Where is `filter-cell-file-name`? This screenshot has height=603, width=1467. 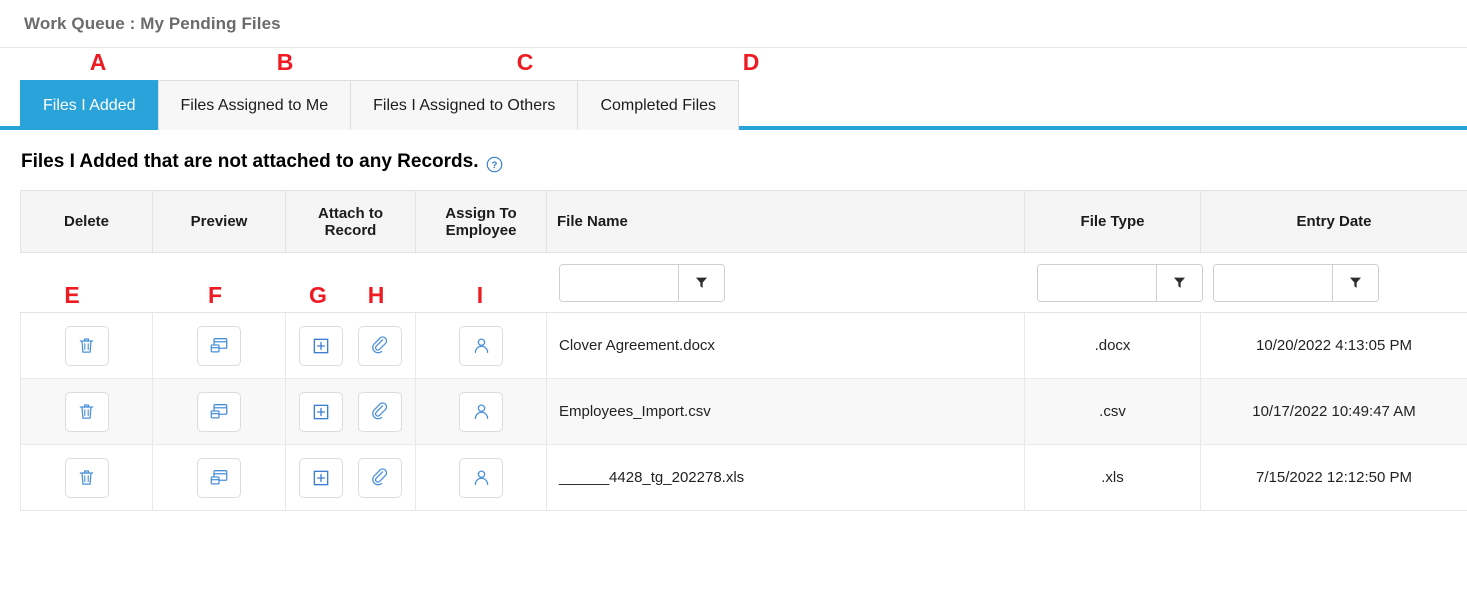 filter-cell-file-name is located at coordinates (785, 282).